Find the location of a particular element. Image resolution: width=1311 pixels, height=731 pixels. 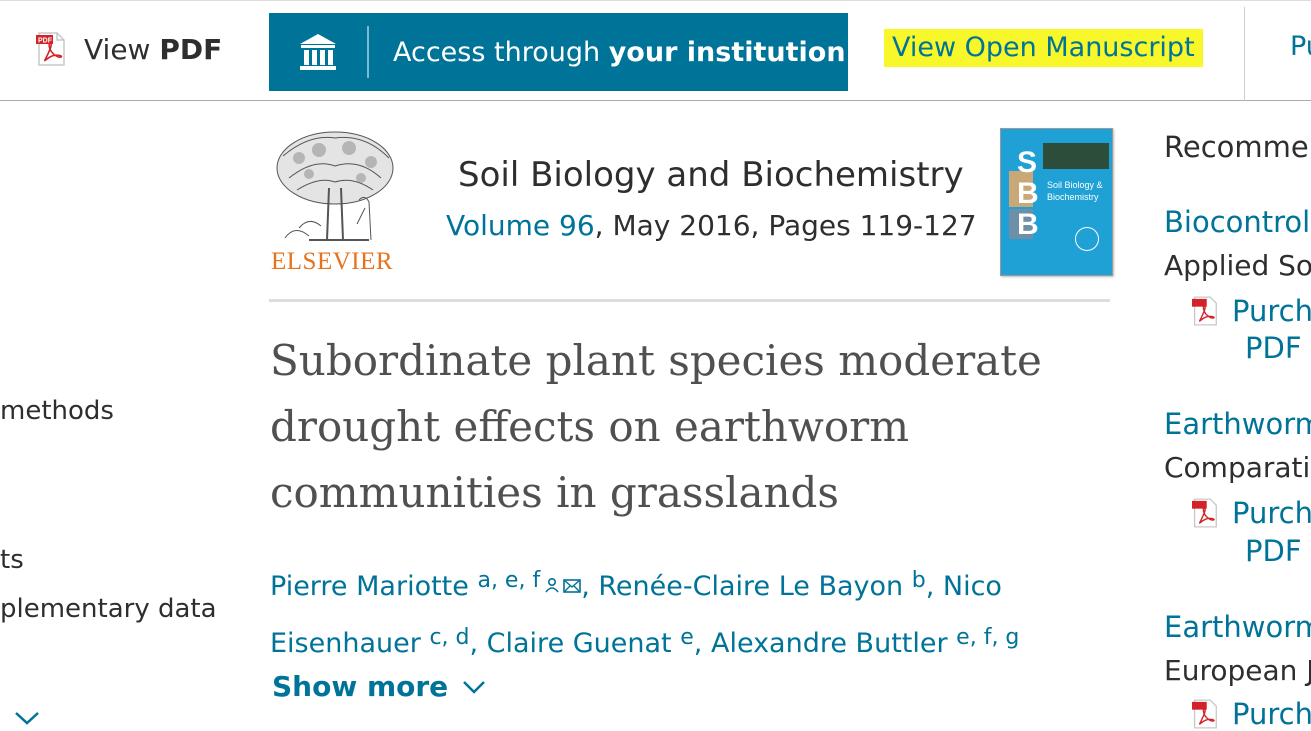

issue-details: , May 2016, Pages 119-127 is located at coordinates (785, 225).